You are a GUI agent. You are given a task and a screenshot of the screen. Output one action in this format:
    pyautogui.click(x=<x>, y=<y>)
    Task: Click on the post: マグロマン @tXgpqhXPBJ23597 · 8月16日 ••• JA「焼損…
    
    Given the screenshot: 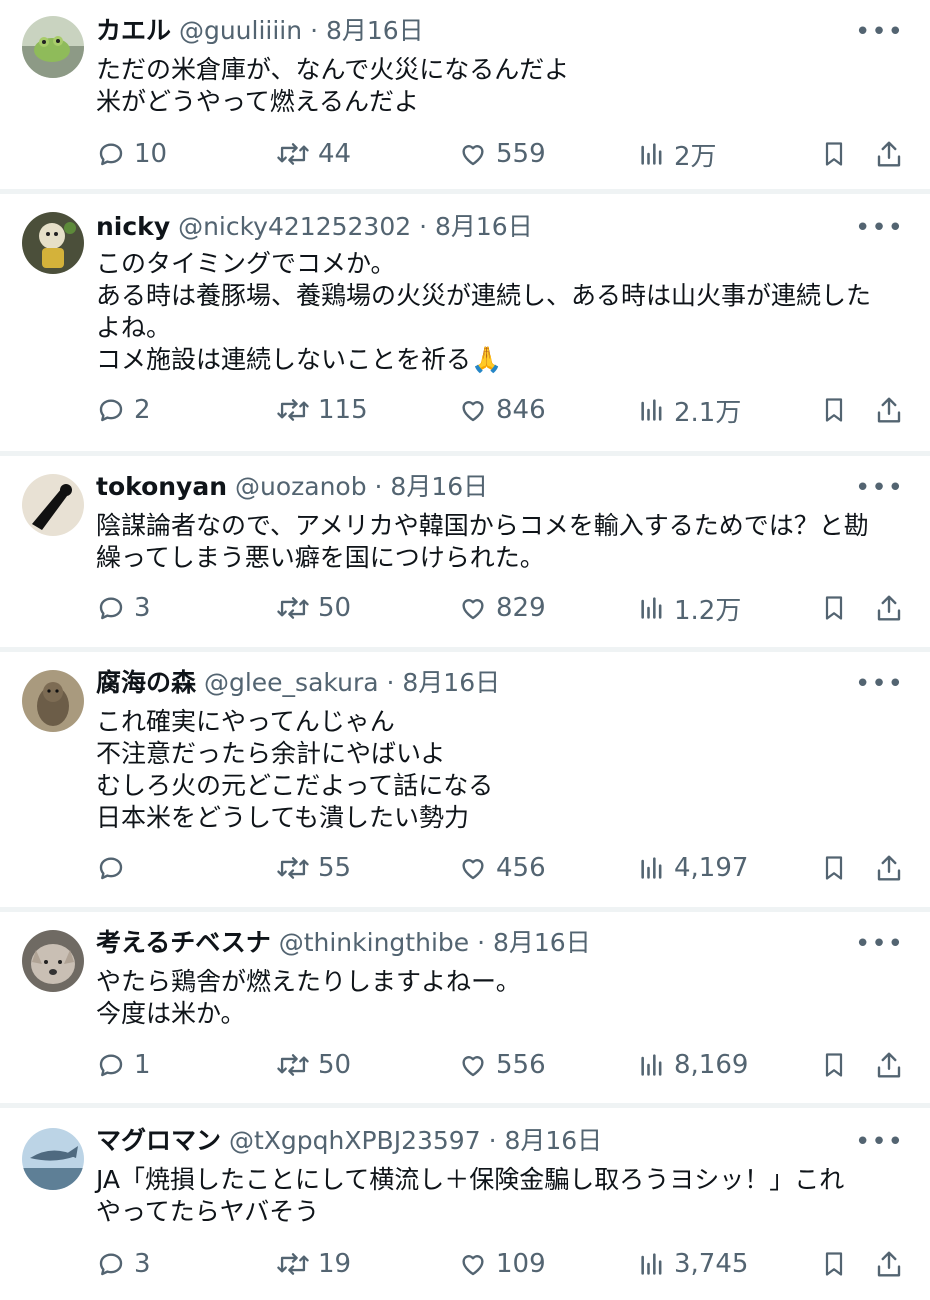 What is the action you would take?
    pyautogui.click(x=465, y=1204)
    